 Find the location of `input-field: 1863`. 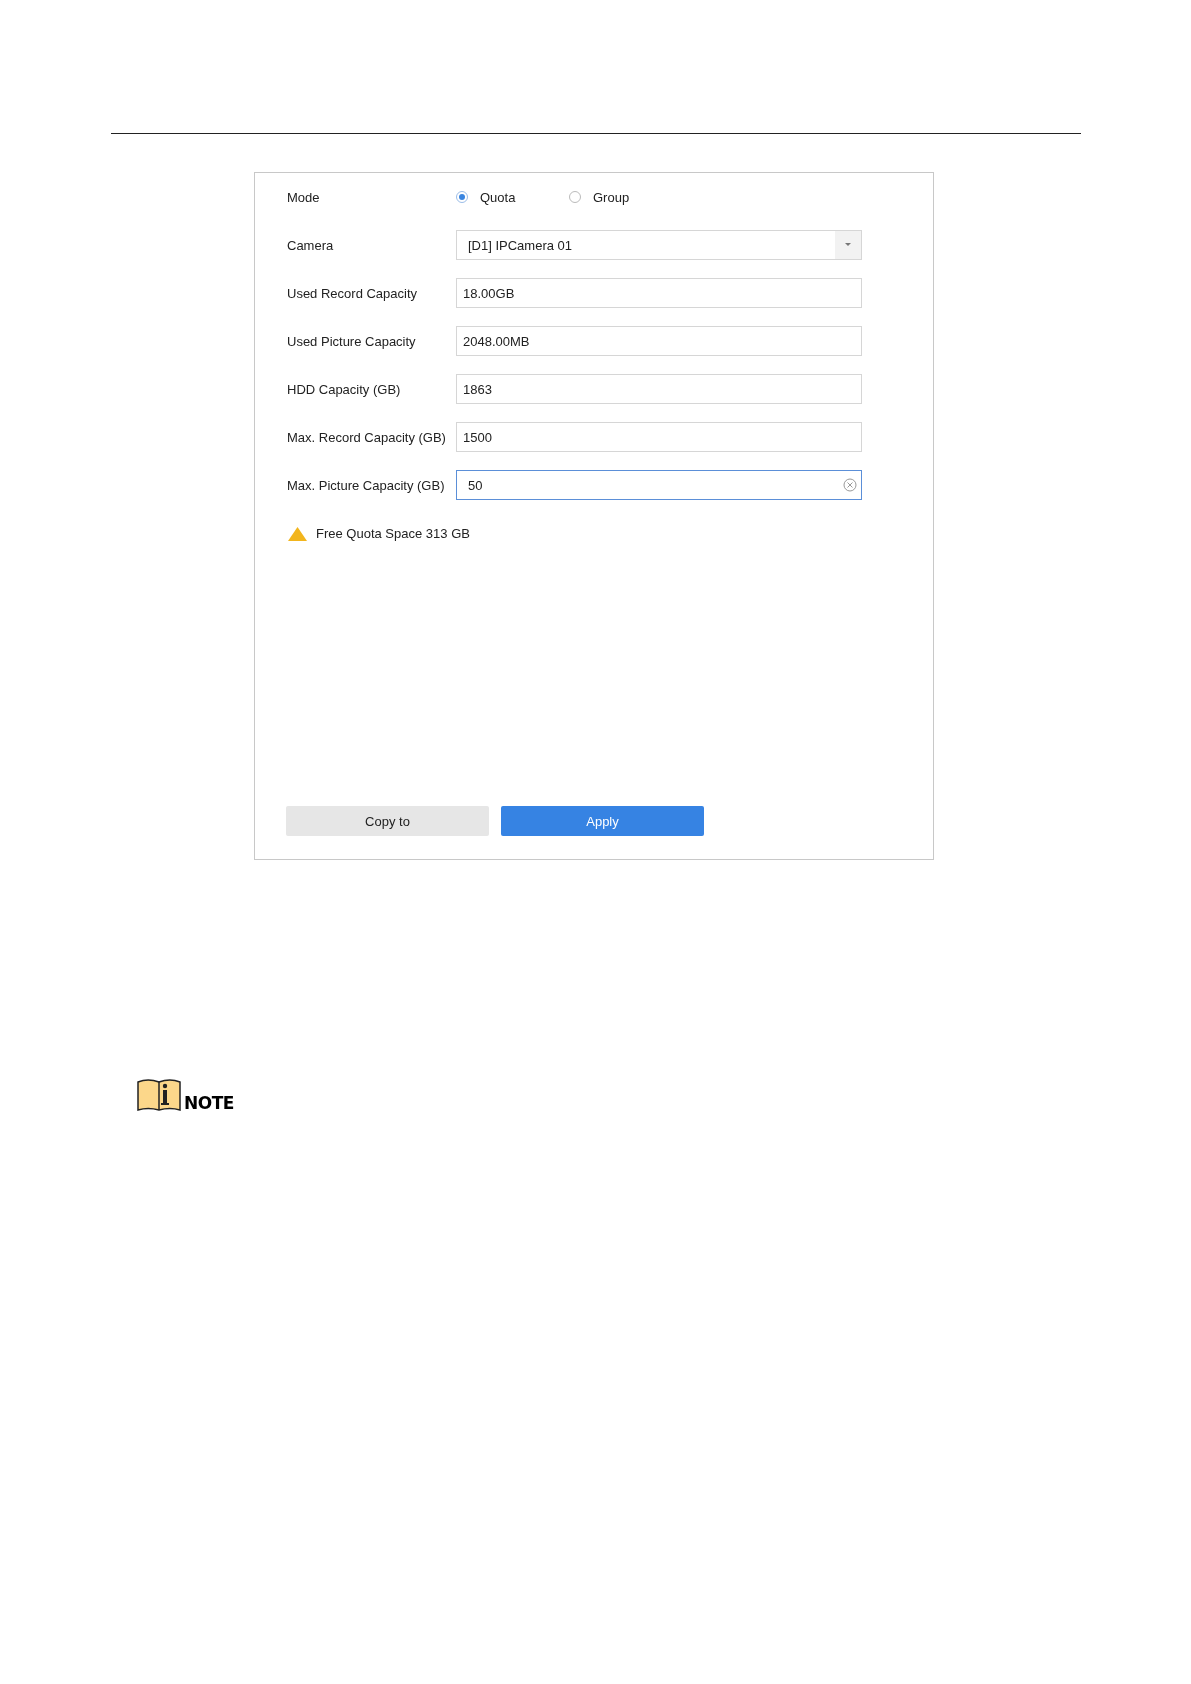

input-field: 1863 is located at coordinates (659, 389).